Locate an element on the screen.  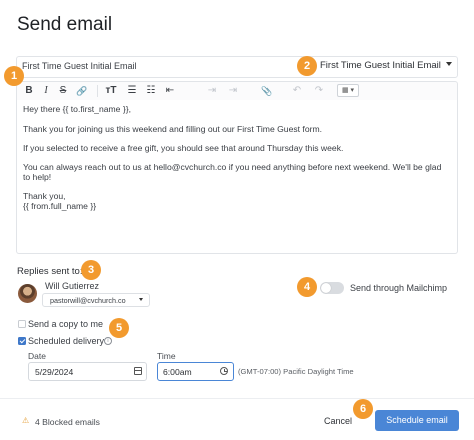
body-line: Hey there {{ to.first_name }}, is located at coordinates (77, 109).